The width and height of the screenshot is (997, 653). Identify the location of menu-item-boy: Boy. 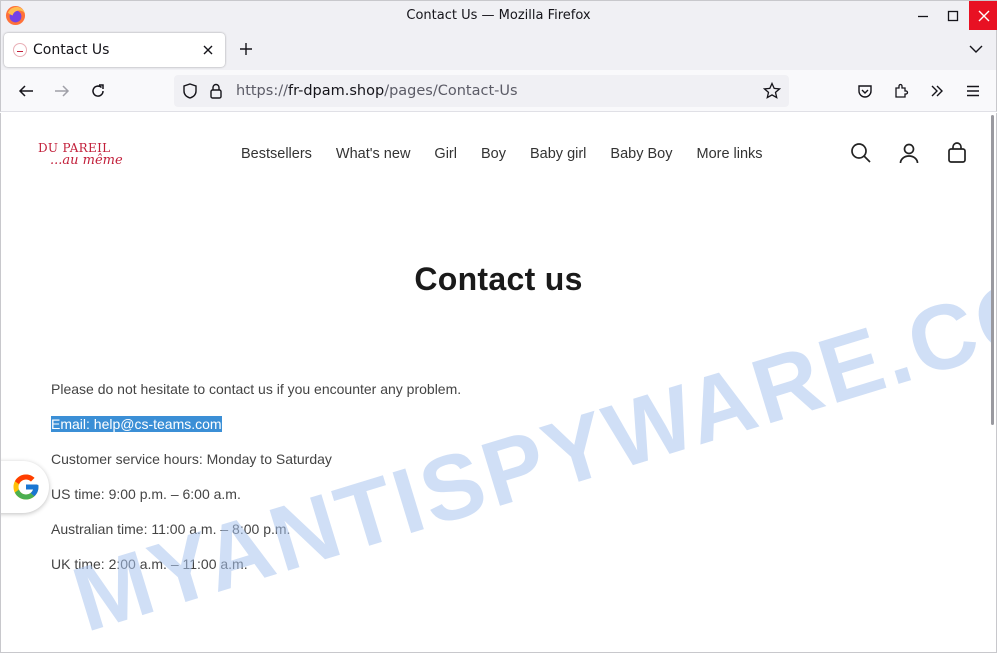
(493, 154).